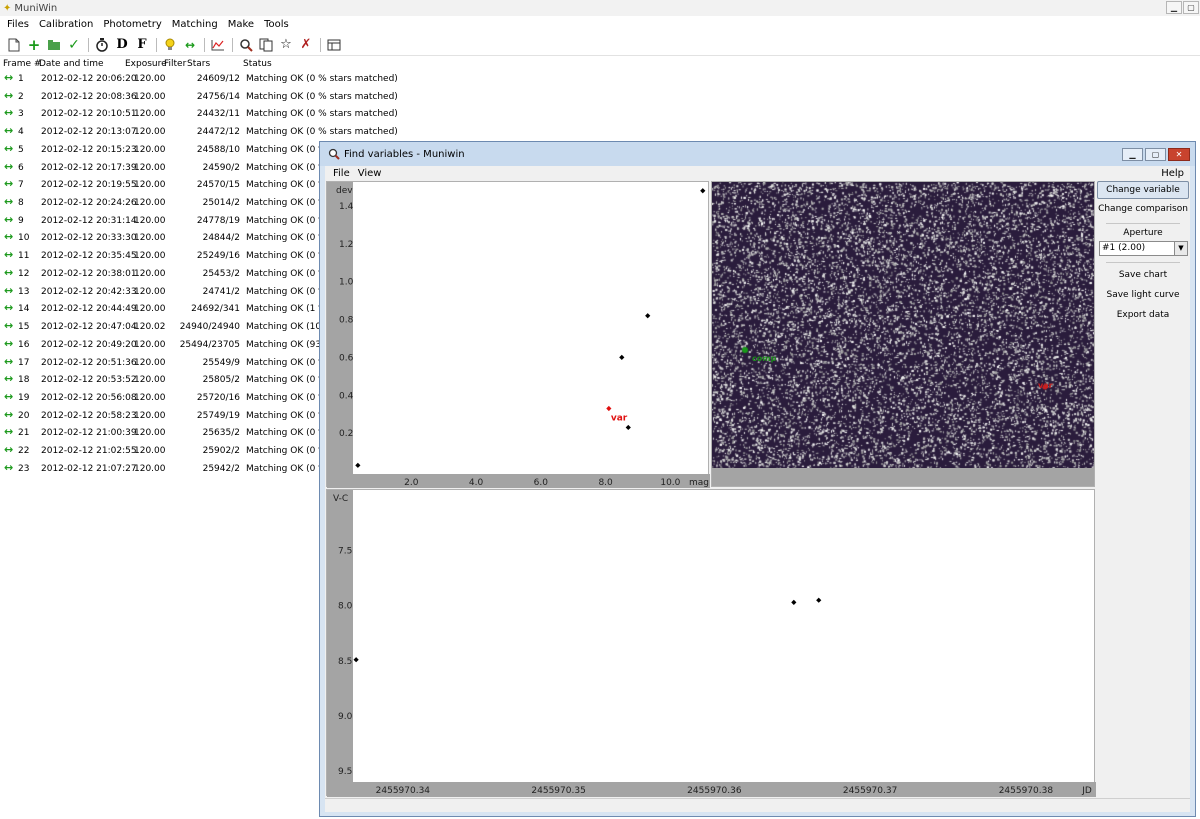 The width and height of the screenshot is (1200, 819). Describe the element at coordinates (218, 114) in the screenshot. I see `frame-stars: 24432/11` at that location.